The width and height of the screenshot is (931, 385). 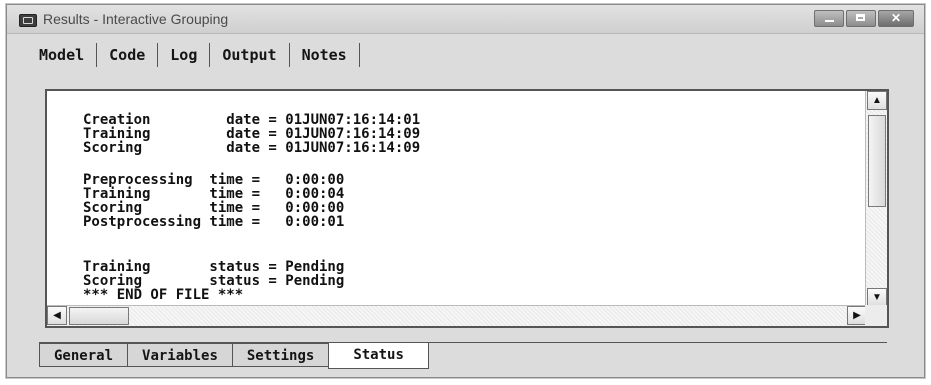 I want to click on scroll-right-button: ▶, so click(x=857, y=315).